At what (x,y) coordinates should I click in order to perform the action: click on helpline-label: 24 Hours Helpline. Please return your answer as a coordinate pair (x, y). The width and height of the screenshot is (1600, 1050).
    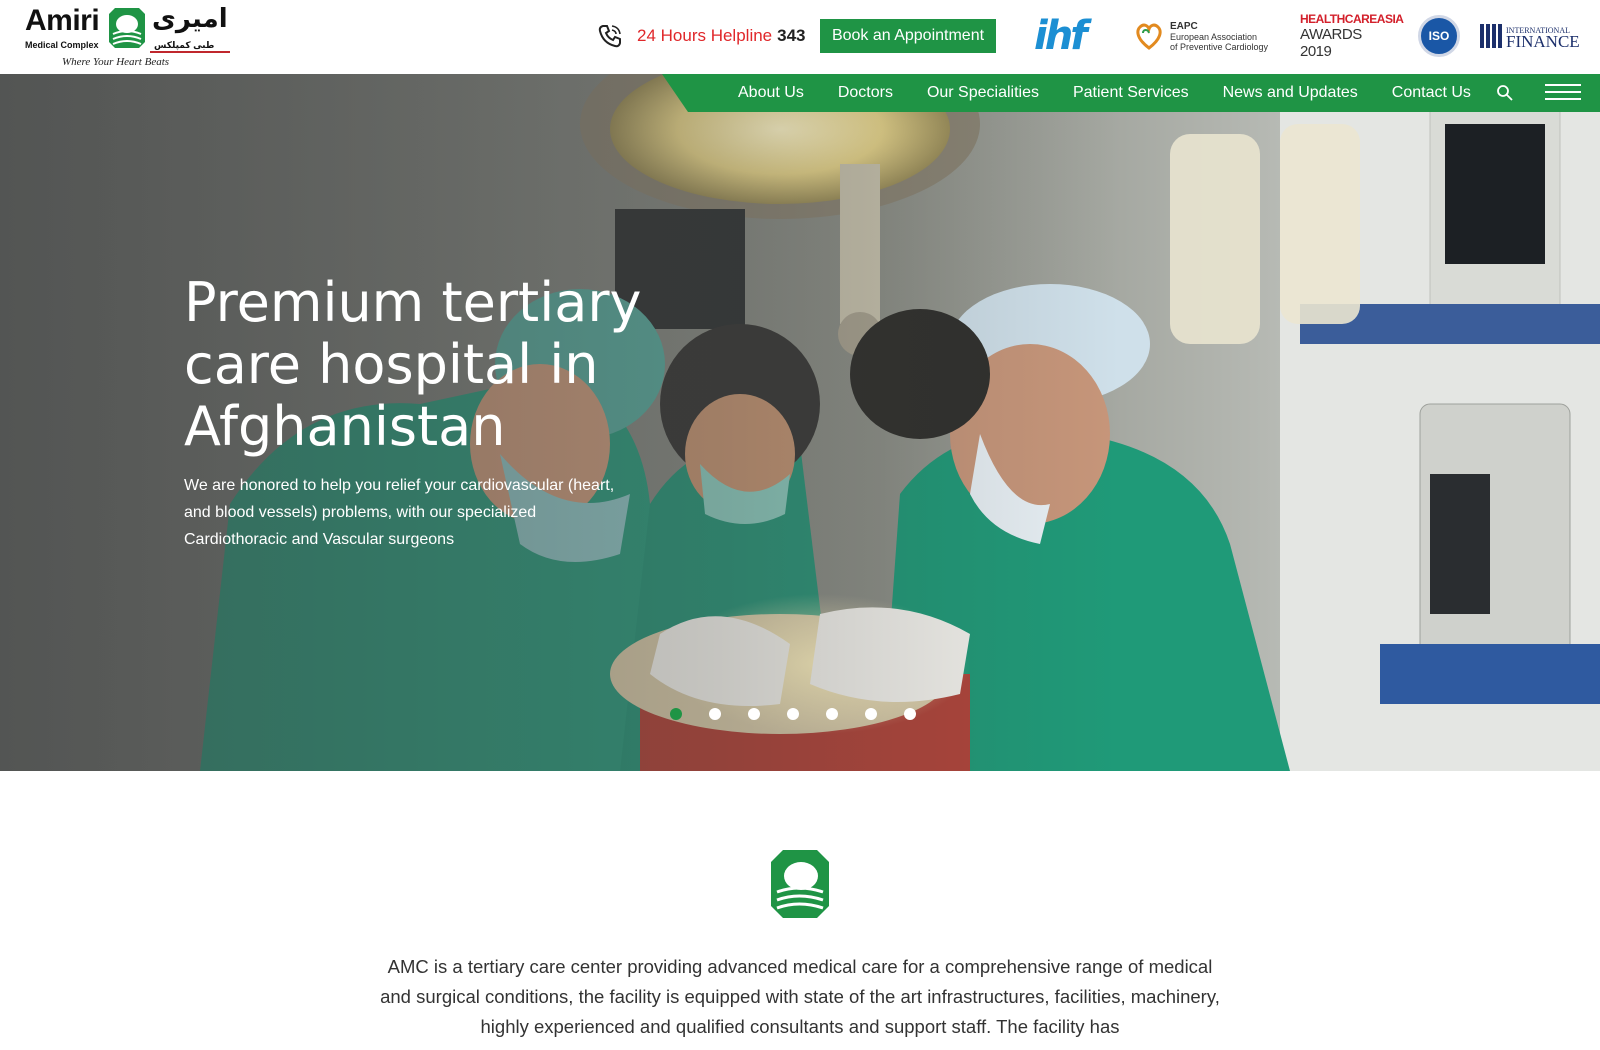
    Looking at the image, I should click on (705, 35).